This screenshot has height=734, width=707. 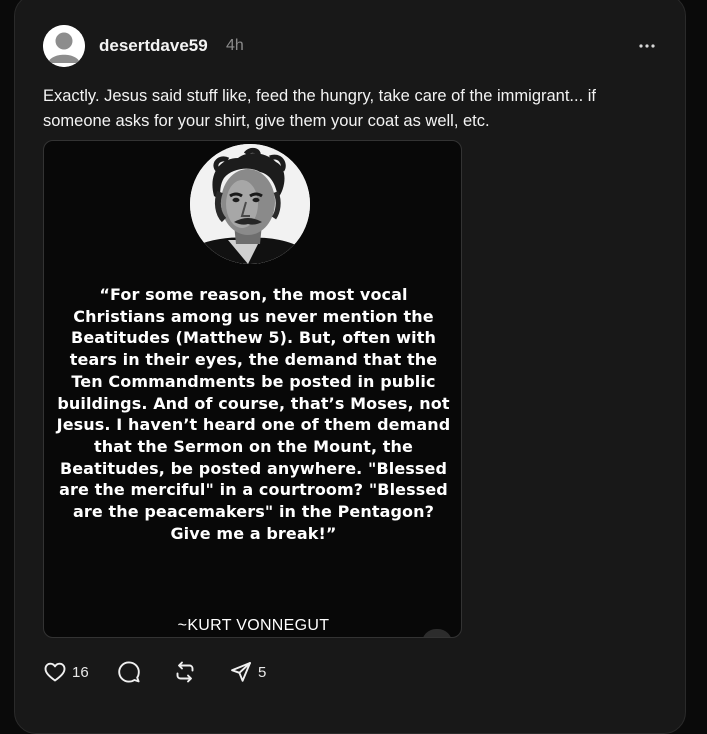 I want to click on like-button: 16, so click(x=66, y=672).